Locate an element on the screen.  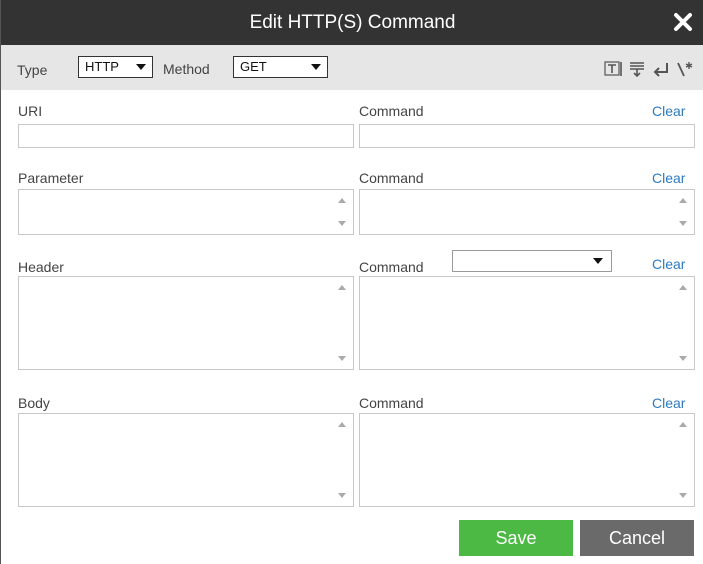
regex-icon is located at coordinates (685, 69).